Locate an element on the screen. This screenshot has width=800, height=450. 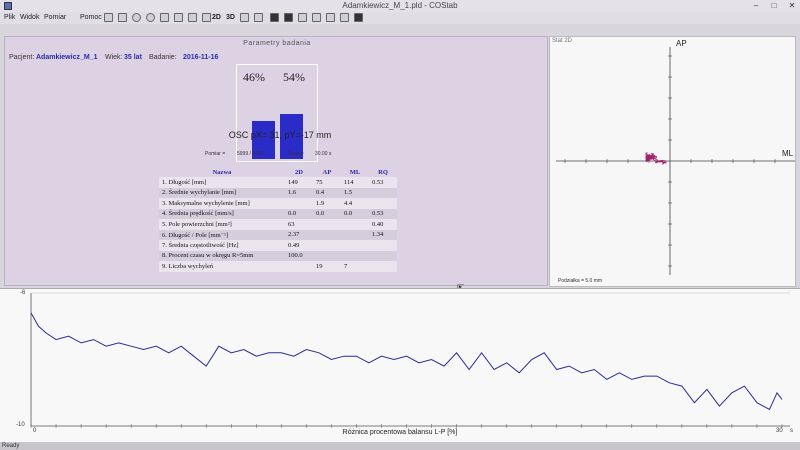
value-cell: 2.37 is located at coordinates (299, 234).